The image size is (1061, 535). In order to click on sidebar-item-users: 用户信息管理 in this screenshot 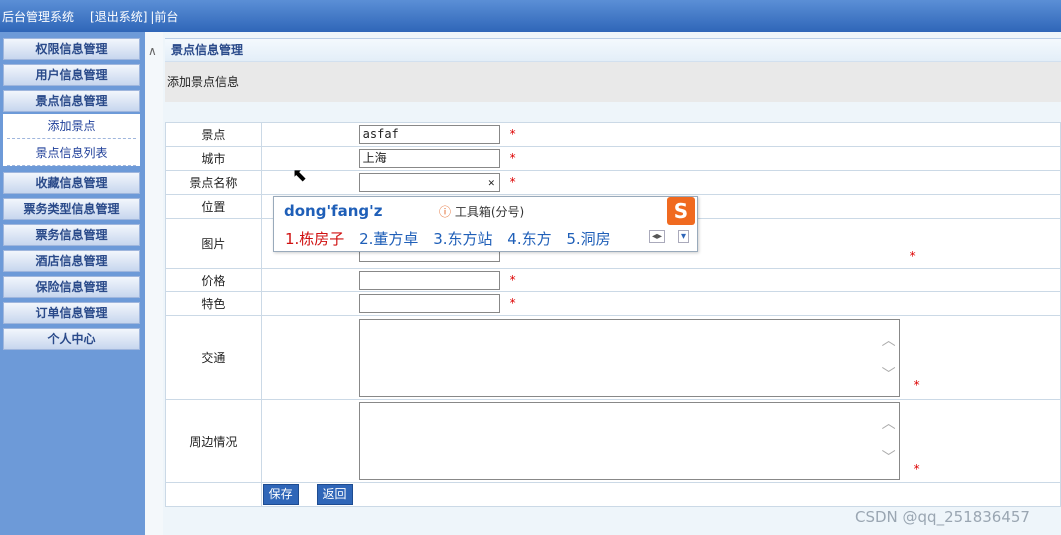, I will do `click(71, 75)`.